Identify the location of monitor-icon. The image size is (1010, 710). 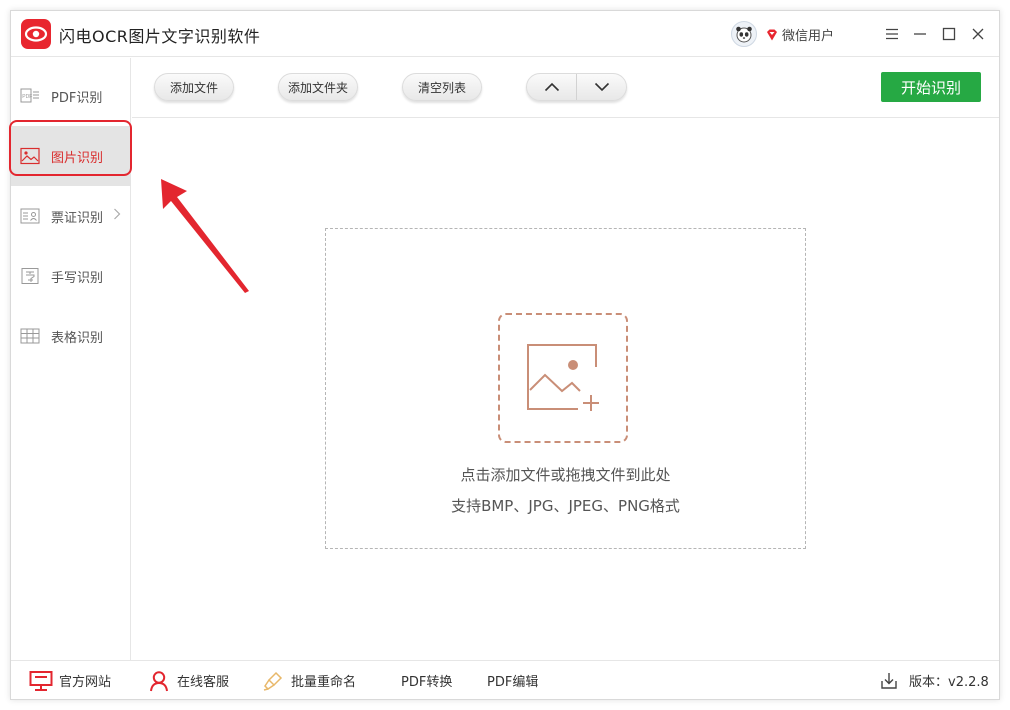
(41, 681).